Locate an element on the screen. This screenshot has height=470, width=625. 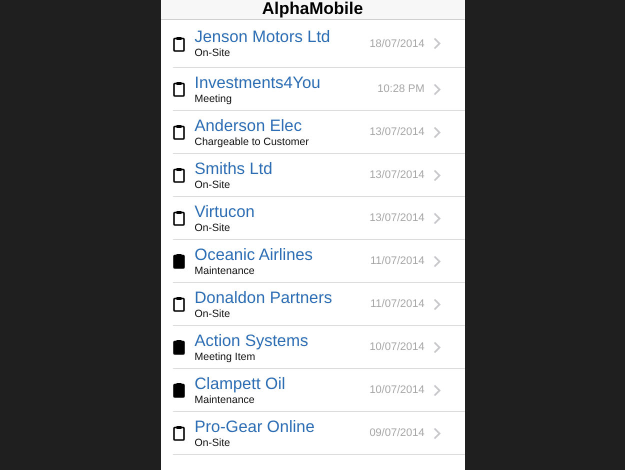
customer-name: Action Systems is located at coordinates (252, 341).